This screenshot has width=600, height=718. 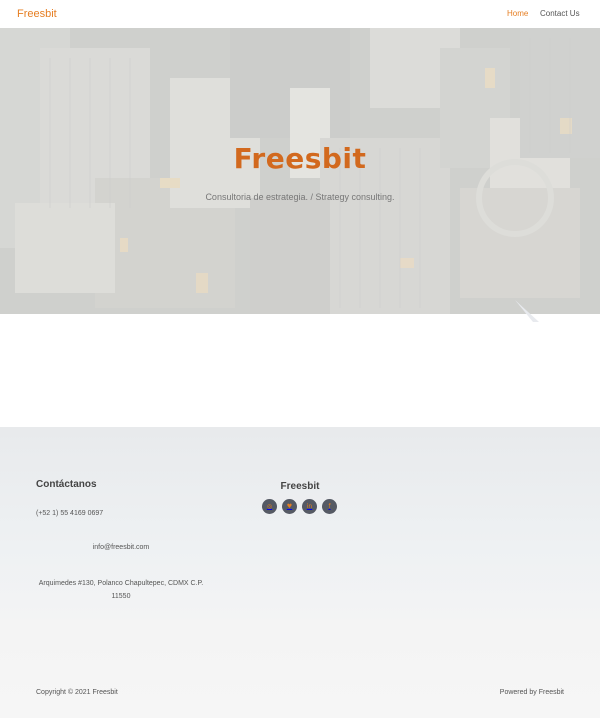 I want to click on social-links: ◎ ♥ in f, so click(x=299, y=506).